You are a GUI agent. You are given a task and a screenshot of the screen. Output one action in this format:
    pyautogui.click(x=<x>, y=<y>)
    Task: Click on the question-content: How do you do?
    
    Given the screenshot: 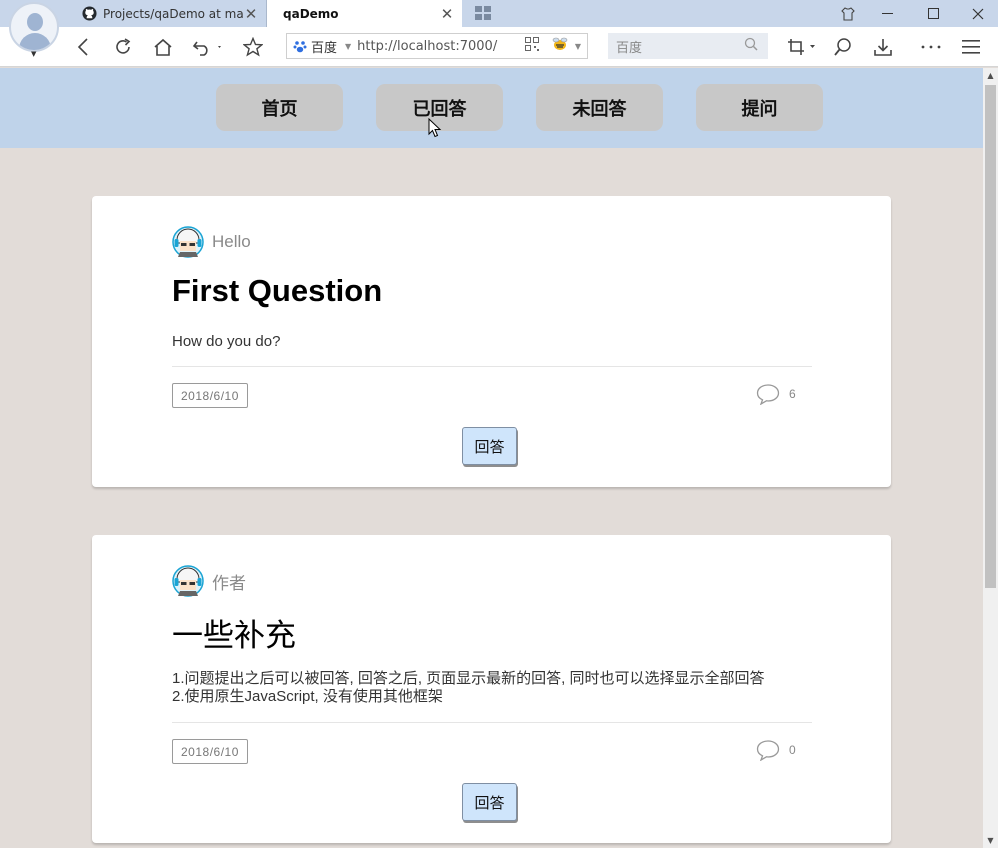 What is the action you would take?
    pyautogui.click(x=492, y=342)
    